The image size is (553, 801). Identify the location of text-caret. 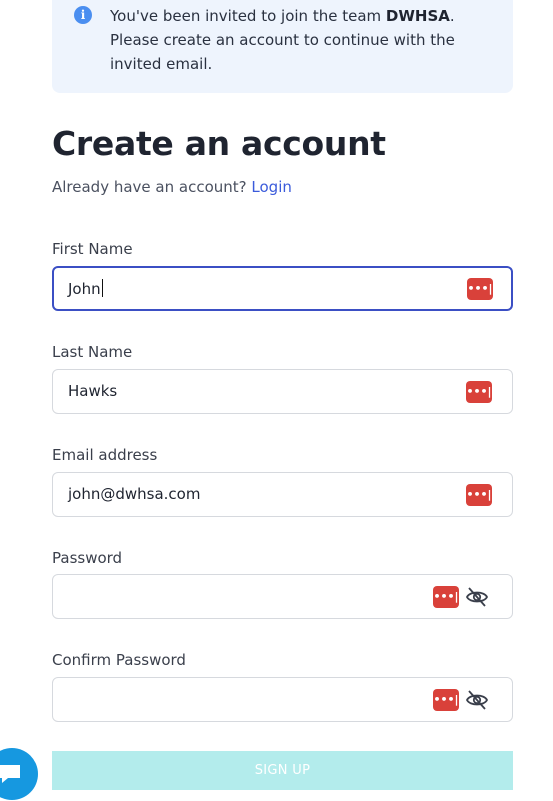
(102, 288).